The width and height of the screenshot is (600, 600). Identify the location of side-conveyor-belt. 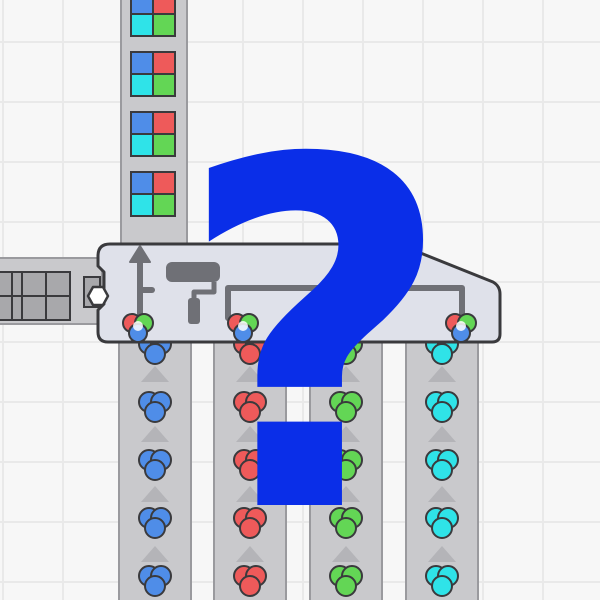
(51, 291).